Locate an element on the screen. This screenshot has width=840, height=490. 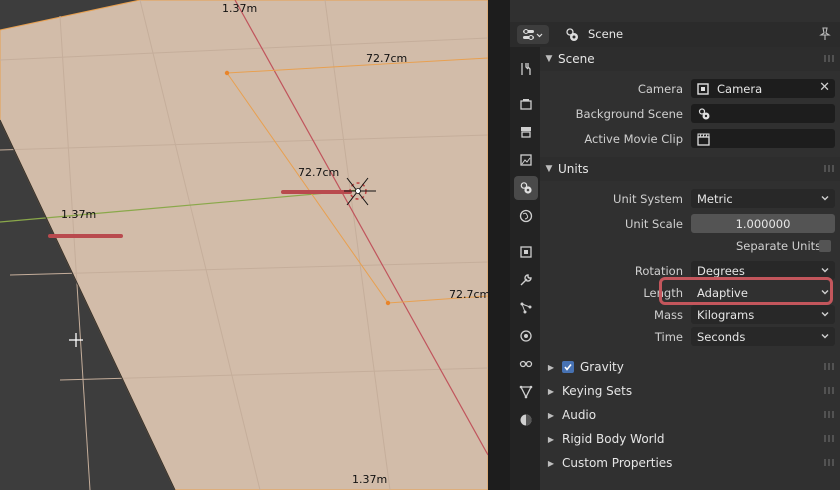
custom-properties-label: Custom Properties is located at coordinates (617, 463).